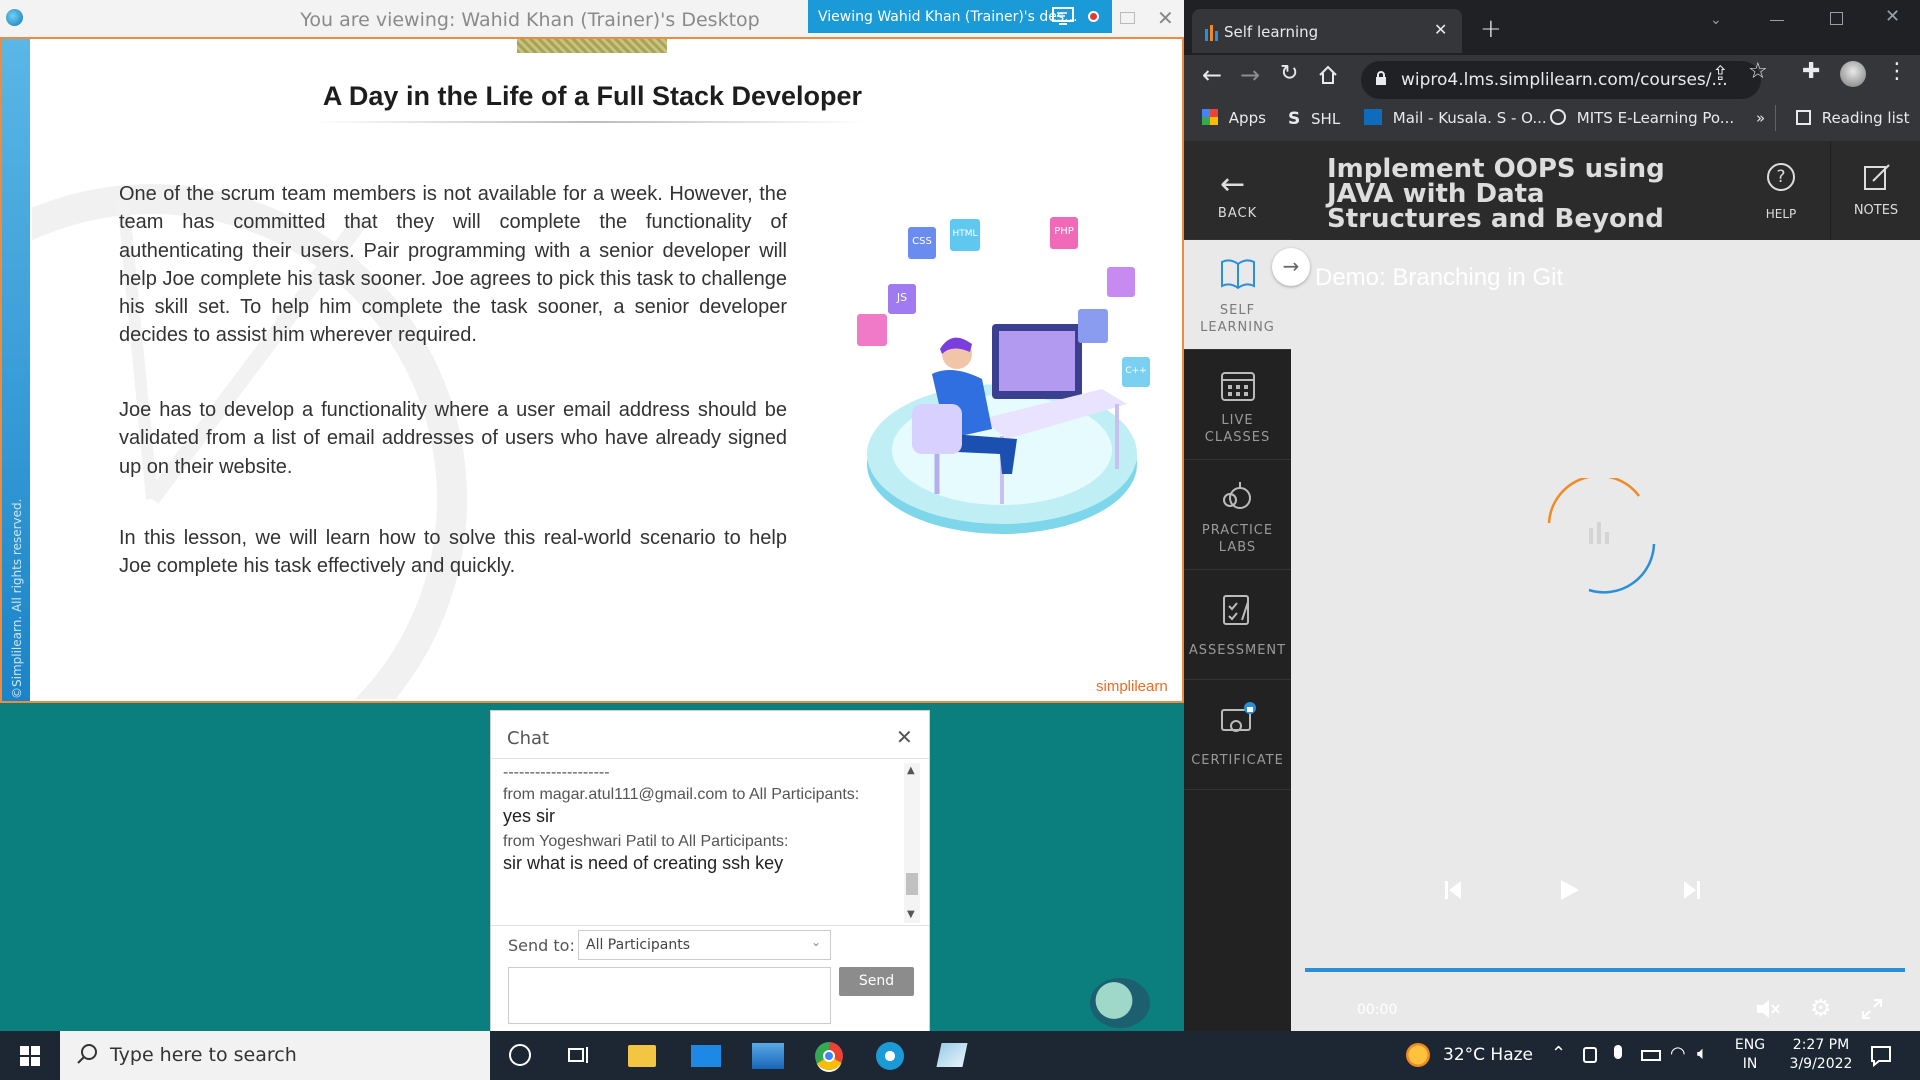 Image resolution: width=1920 pixels, height=1080 pixels. What do you see at coordinates (1238, 609) in the screenshot?
I see `clipboard-check-icon` at bounding box center [1238, 609].